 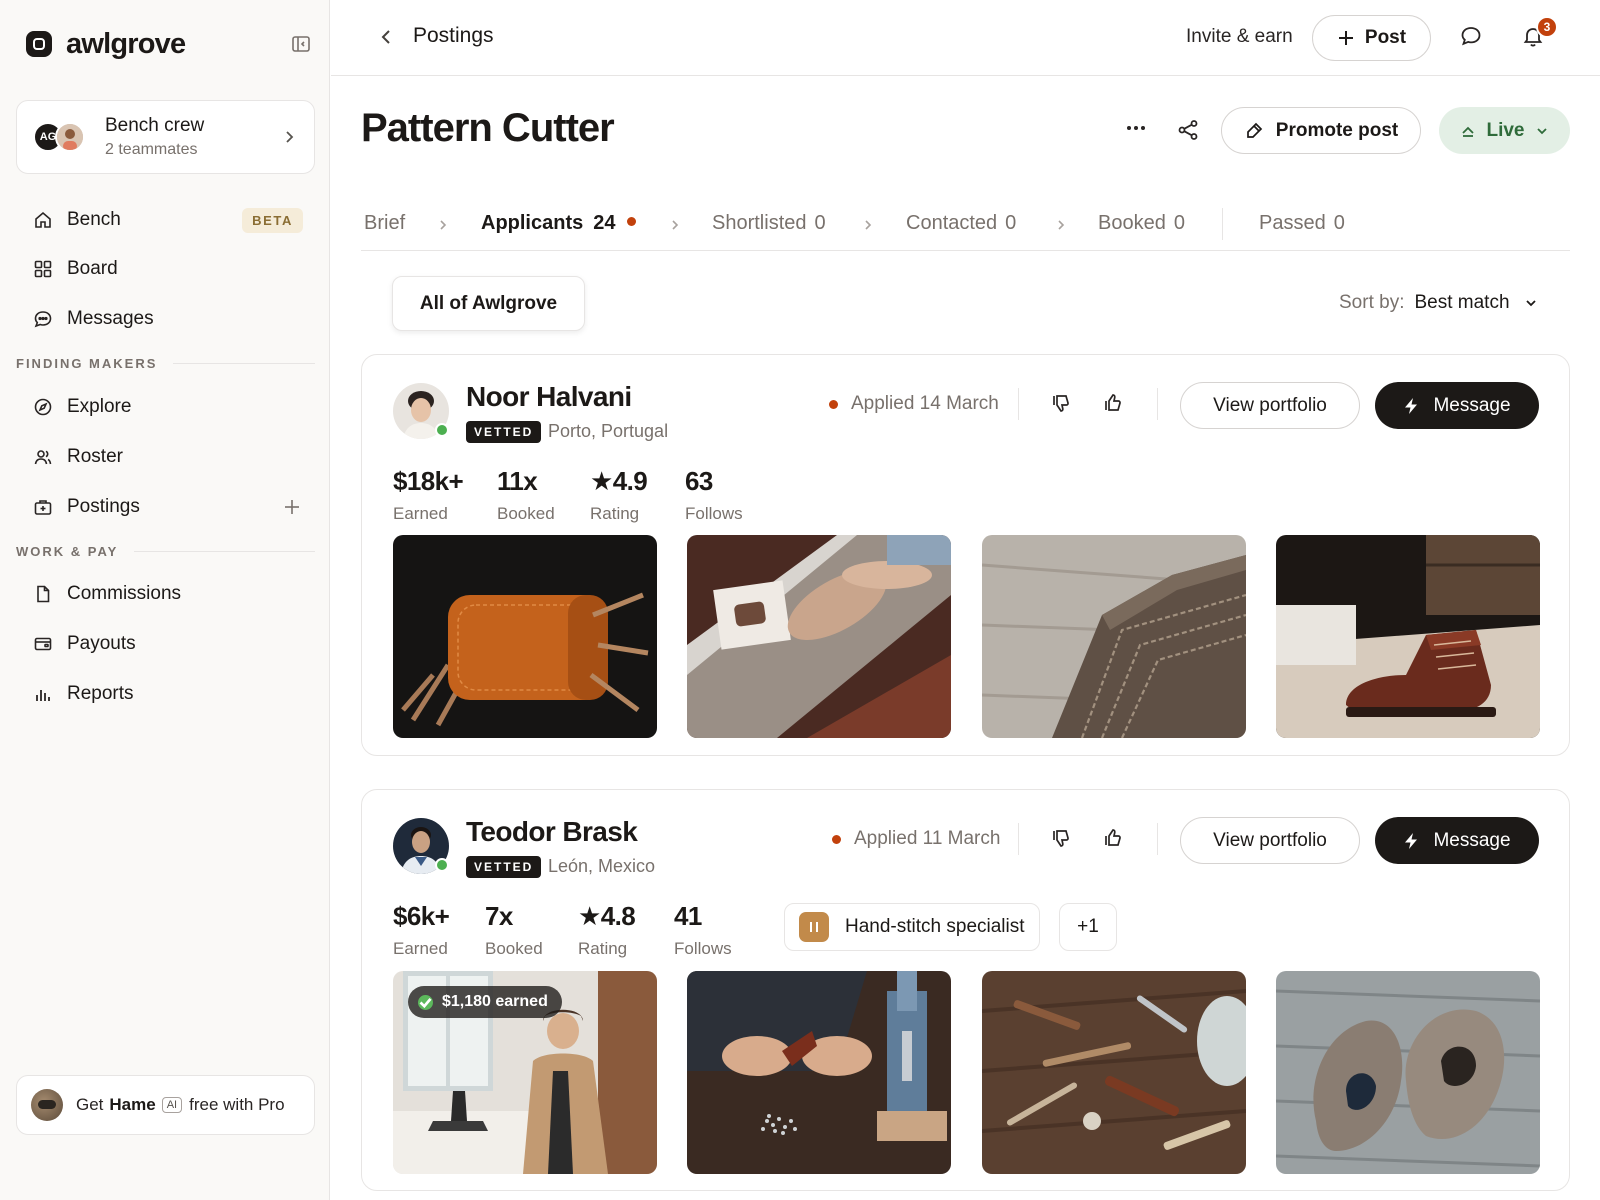 What do you see at coordinates (1088, 927) in the screenshot?
I see `more-tags-chip: +1` at bounding box center [1088, 927].